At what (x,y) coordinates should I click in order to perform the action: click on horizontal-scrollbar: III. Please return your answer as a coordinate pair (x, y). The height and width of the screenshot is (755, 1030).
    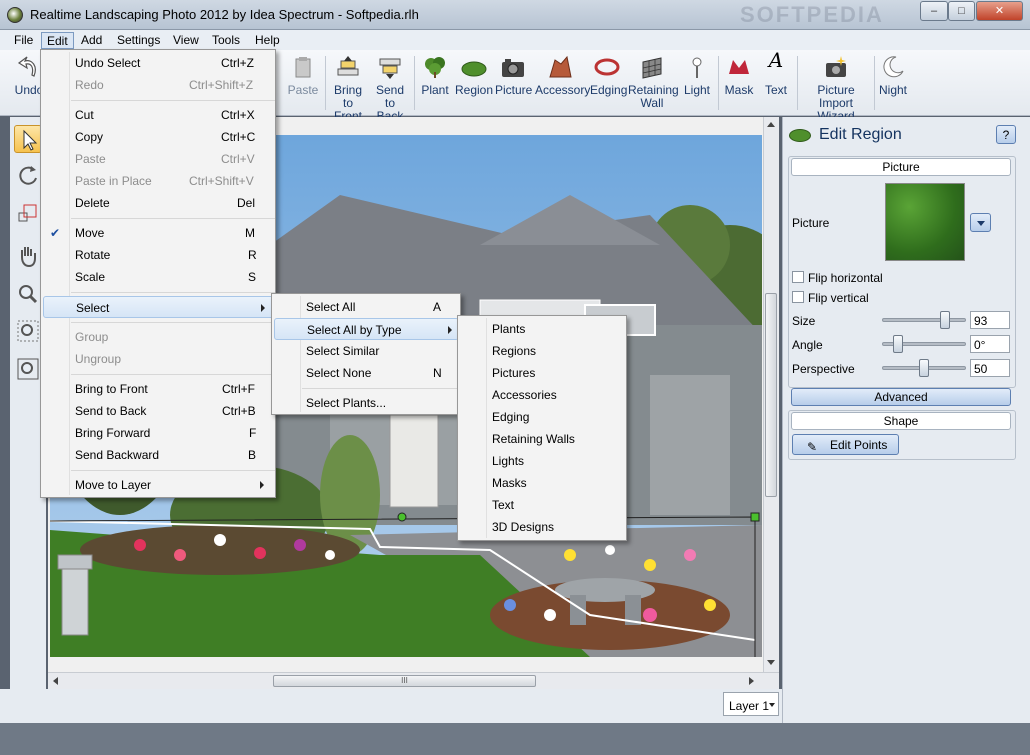
    Looking at the image, I should click on (413, 680).